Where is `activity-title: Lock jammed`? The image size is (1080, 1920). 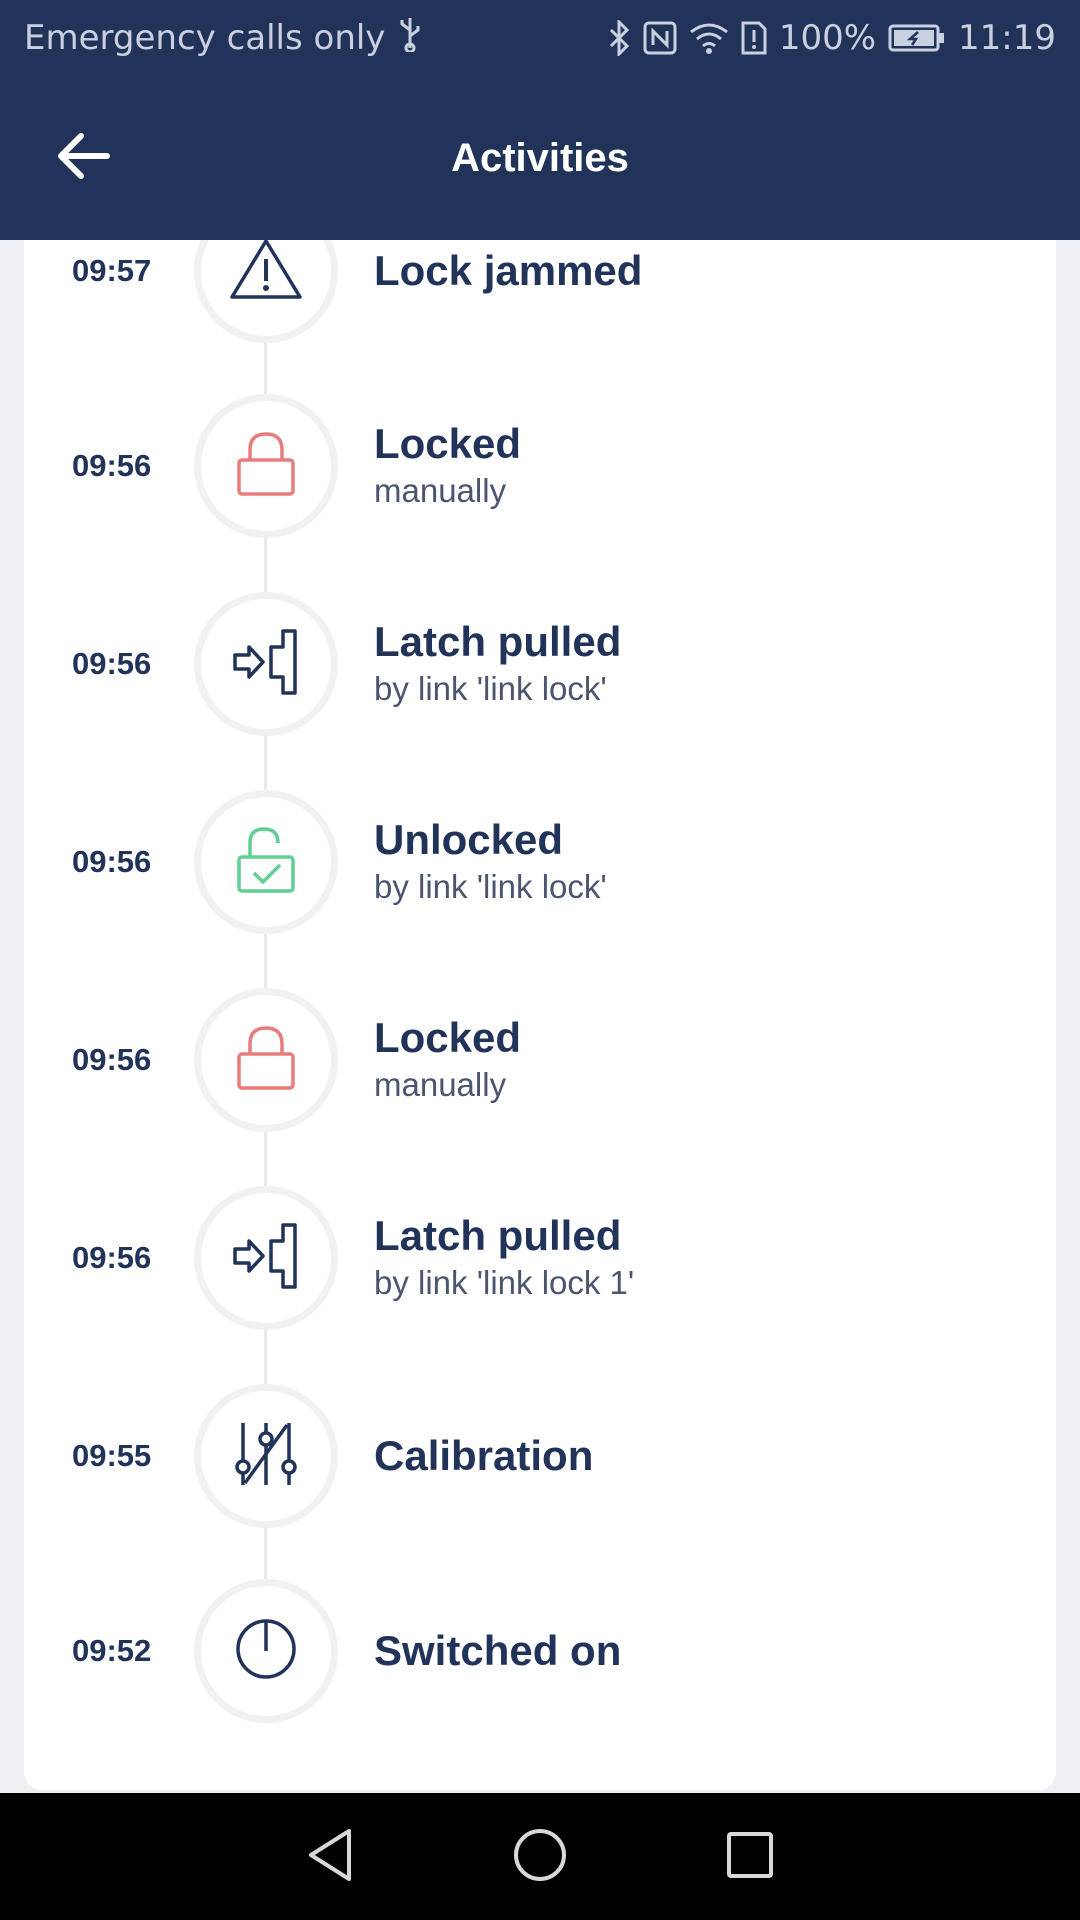 activity-title: Lock jammed is located at coordinates (508, 270).